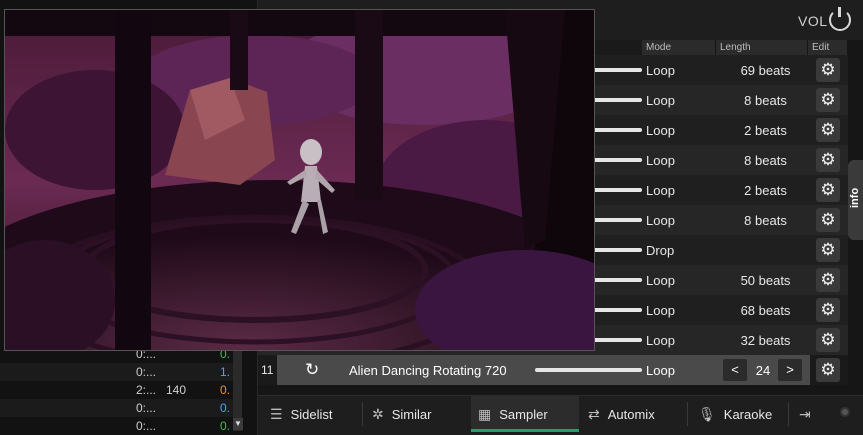 This screenshot has height=435, width=863. I want to click on length-increase-button: >, so click(790, 370).